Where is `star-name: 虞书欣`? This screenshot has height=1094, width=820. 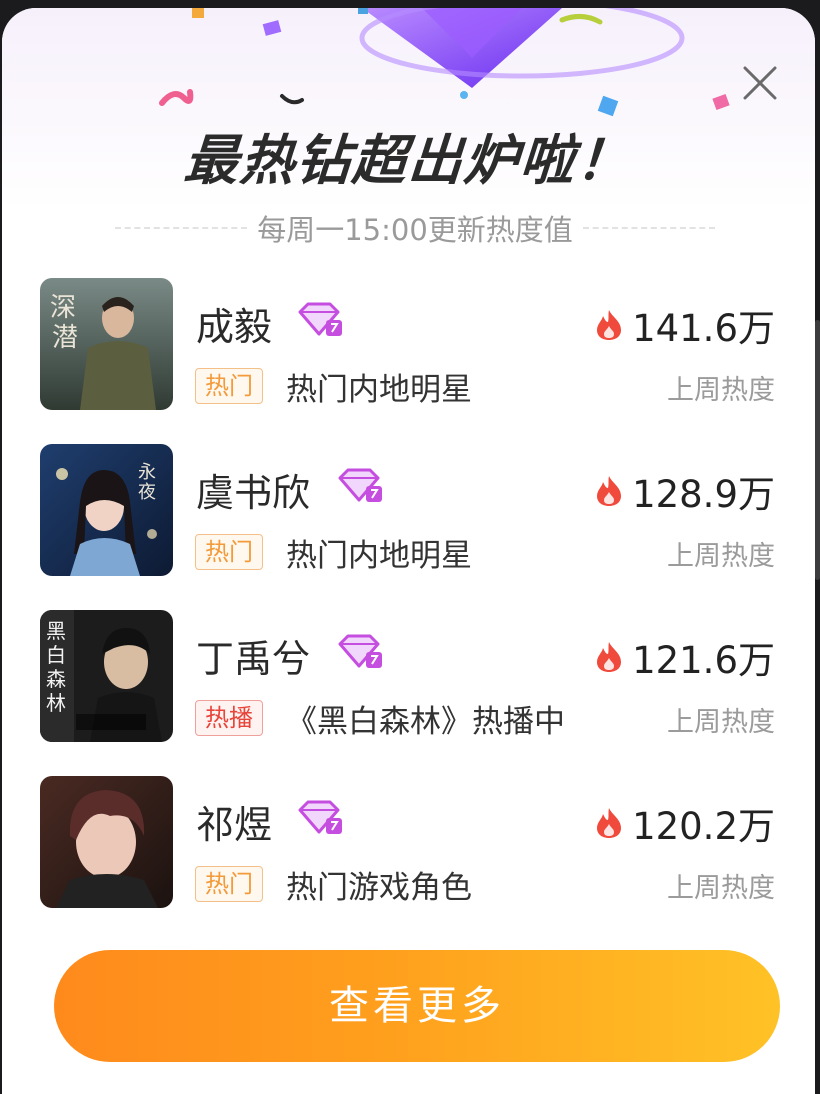 star-name: 虞书欣 is located at coordinates (253, 493).